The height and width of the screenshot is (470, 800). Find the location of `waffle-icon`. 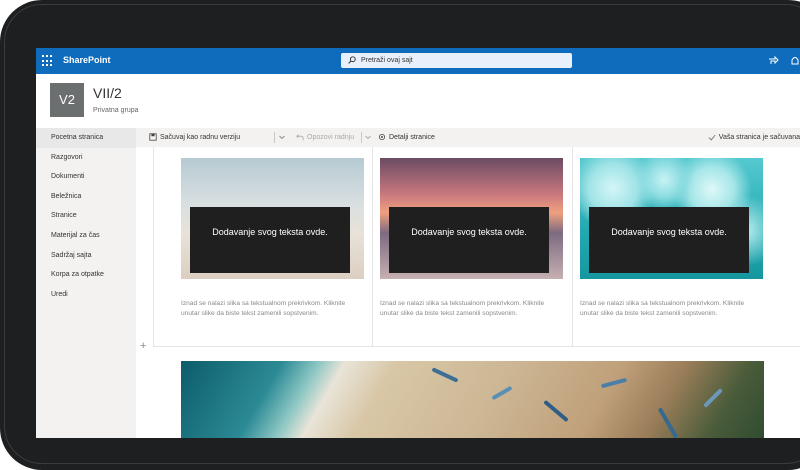

waffle-icon is located at coordinates (48, 61).